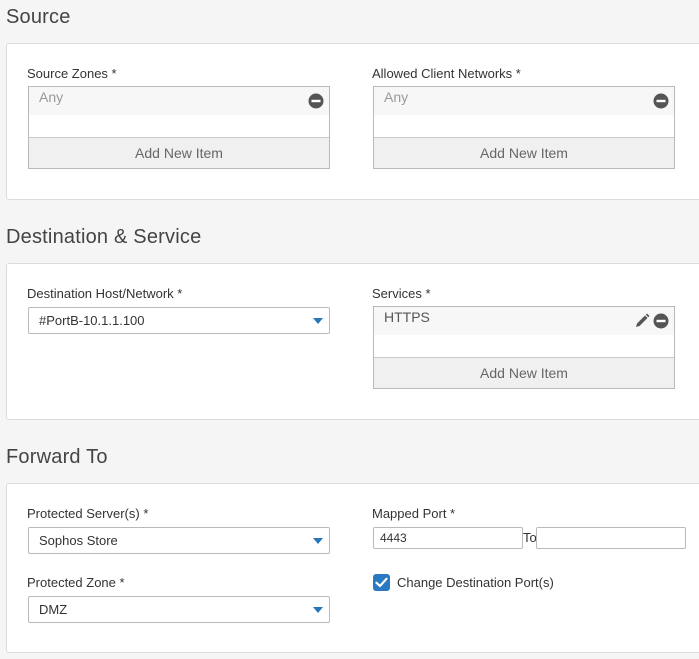 The height and width of the screenshot is (659, 699). Describe the element at coordinates (396, 97) in the screenshot. I see `allowed-networks-item: Any` at that location.